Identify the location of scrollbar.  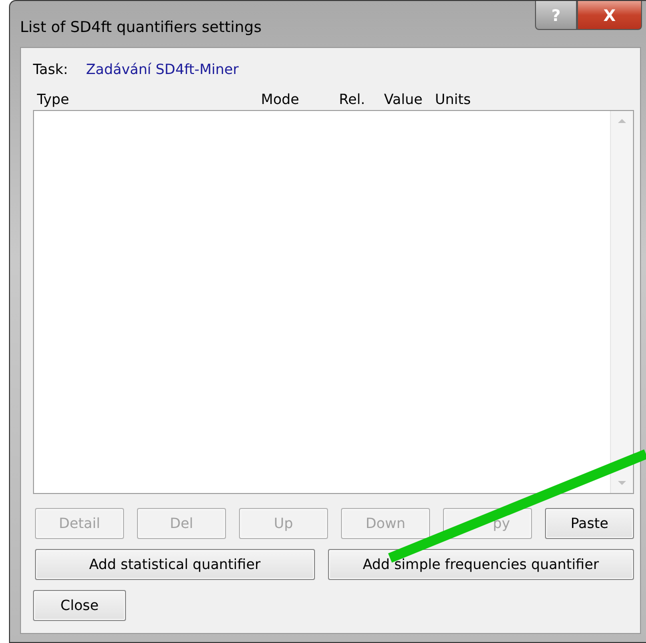
(621, 302).